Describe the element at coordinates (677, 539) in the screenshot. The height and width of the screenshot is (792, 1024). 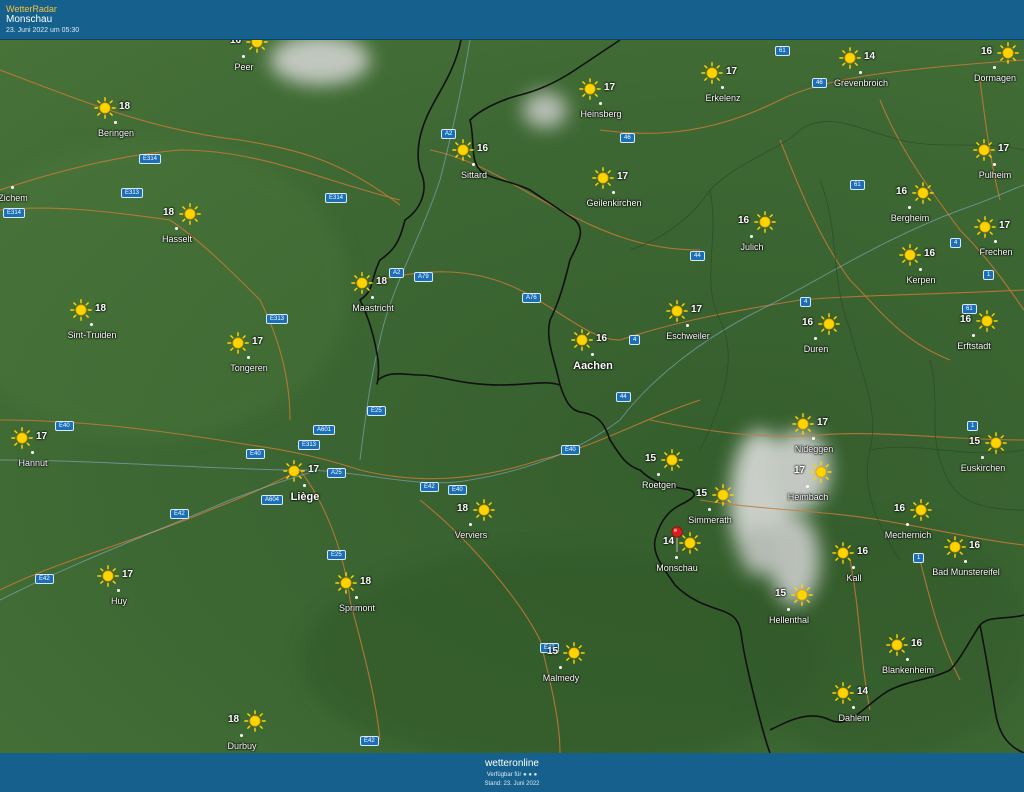
I see `location-pin-icon` at that location.